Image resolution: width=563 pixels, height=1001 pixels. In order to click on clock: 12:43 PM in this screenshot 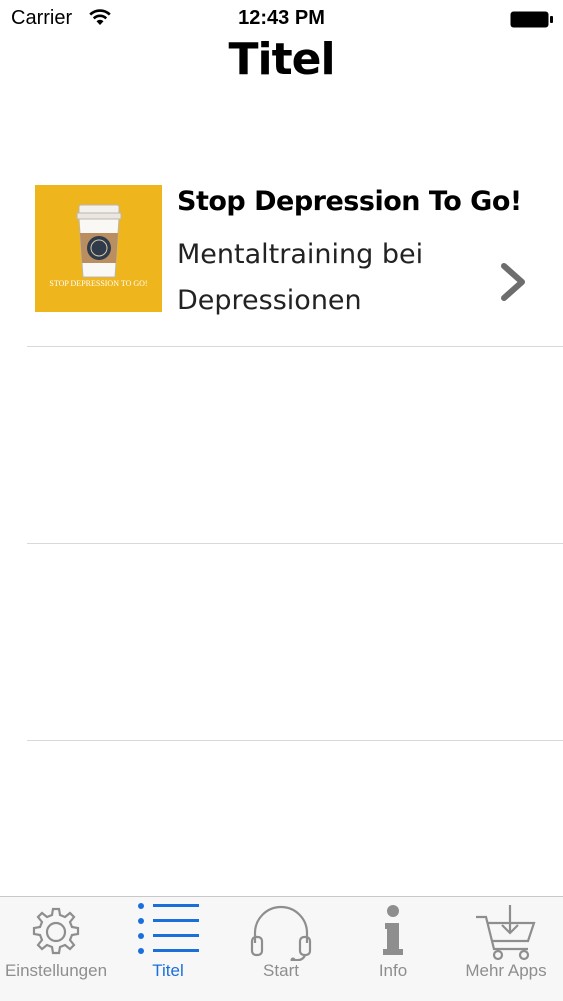, I will do `click(281, 18)`.